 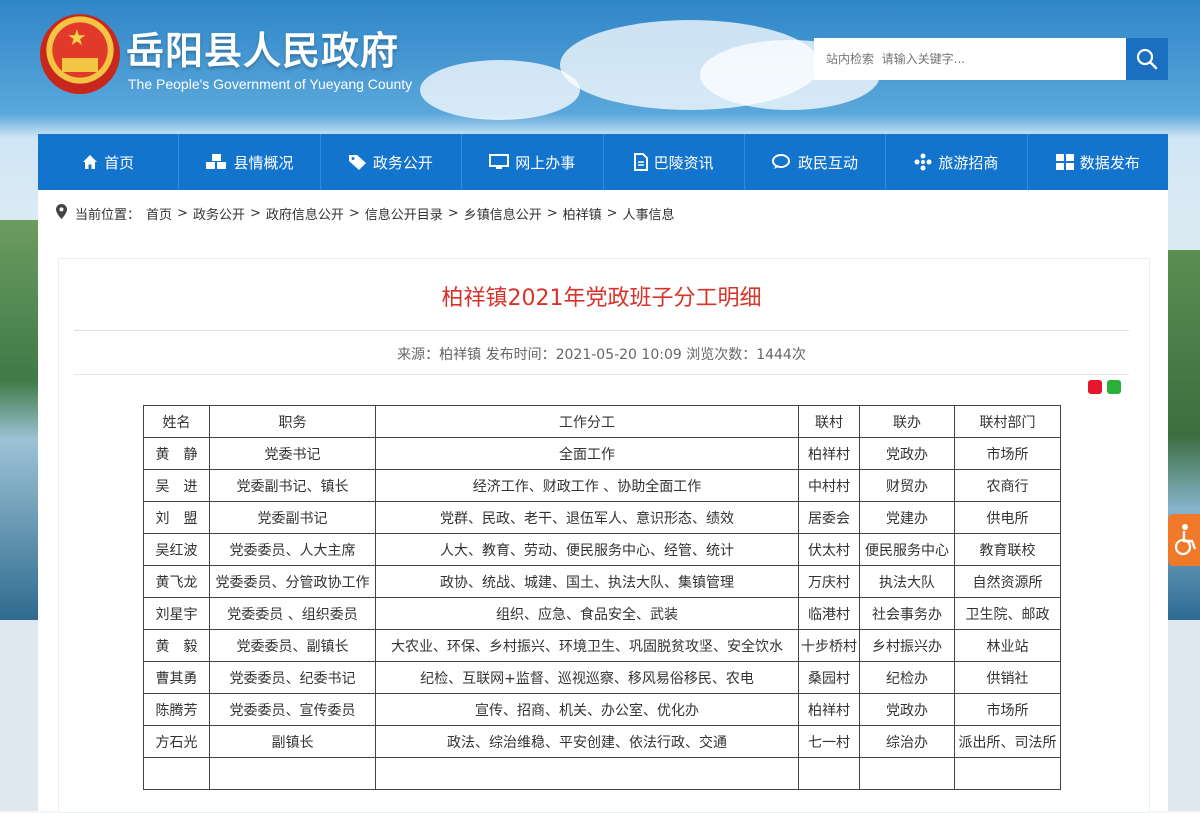 What do you see at coordinates (829, 421) in the screenshot?
I see `table-header: 联村` at bounding box center [829, 421].